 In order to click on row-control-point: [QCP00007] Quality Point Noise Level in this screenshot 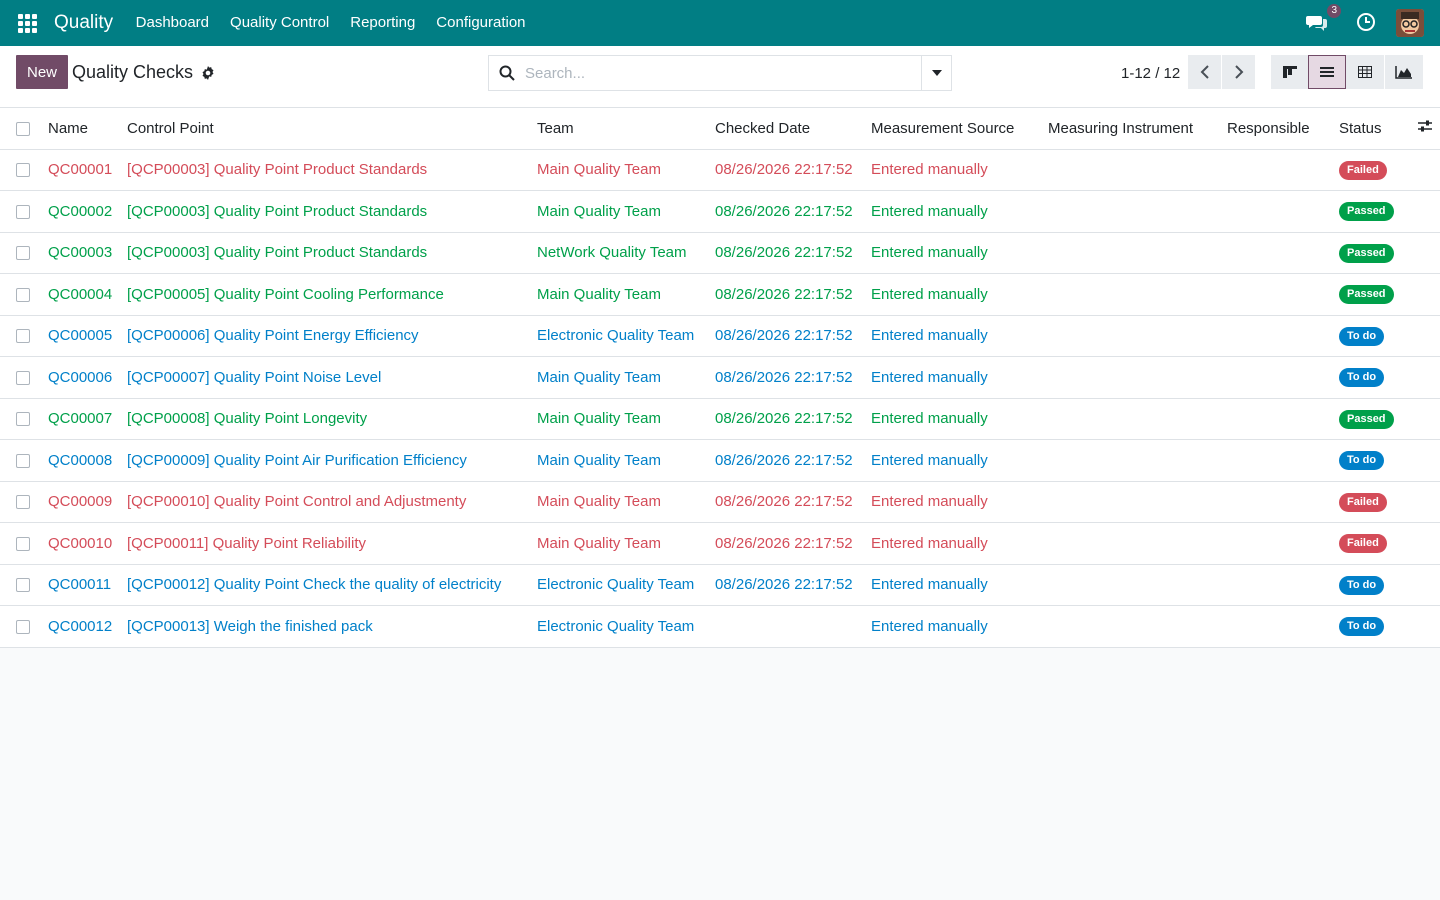, I will do `click(328, 378)`.